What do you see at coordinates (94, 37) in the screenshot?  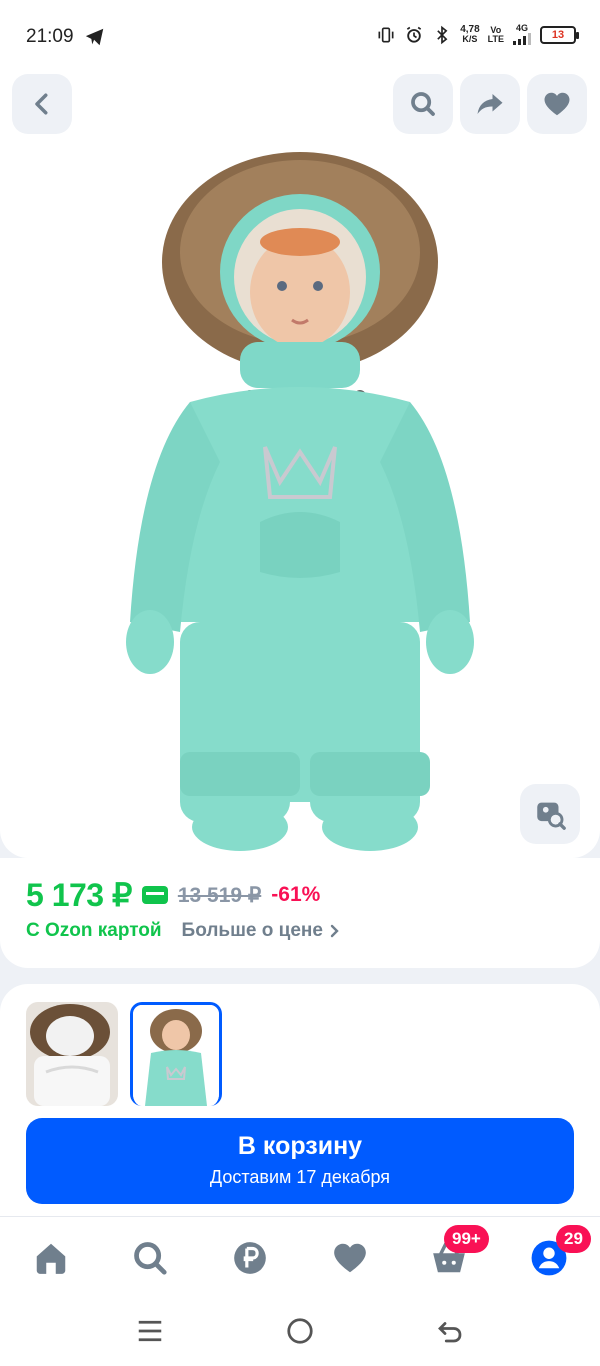 I see `telegram-icon` at bounding box center [94, 37].